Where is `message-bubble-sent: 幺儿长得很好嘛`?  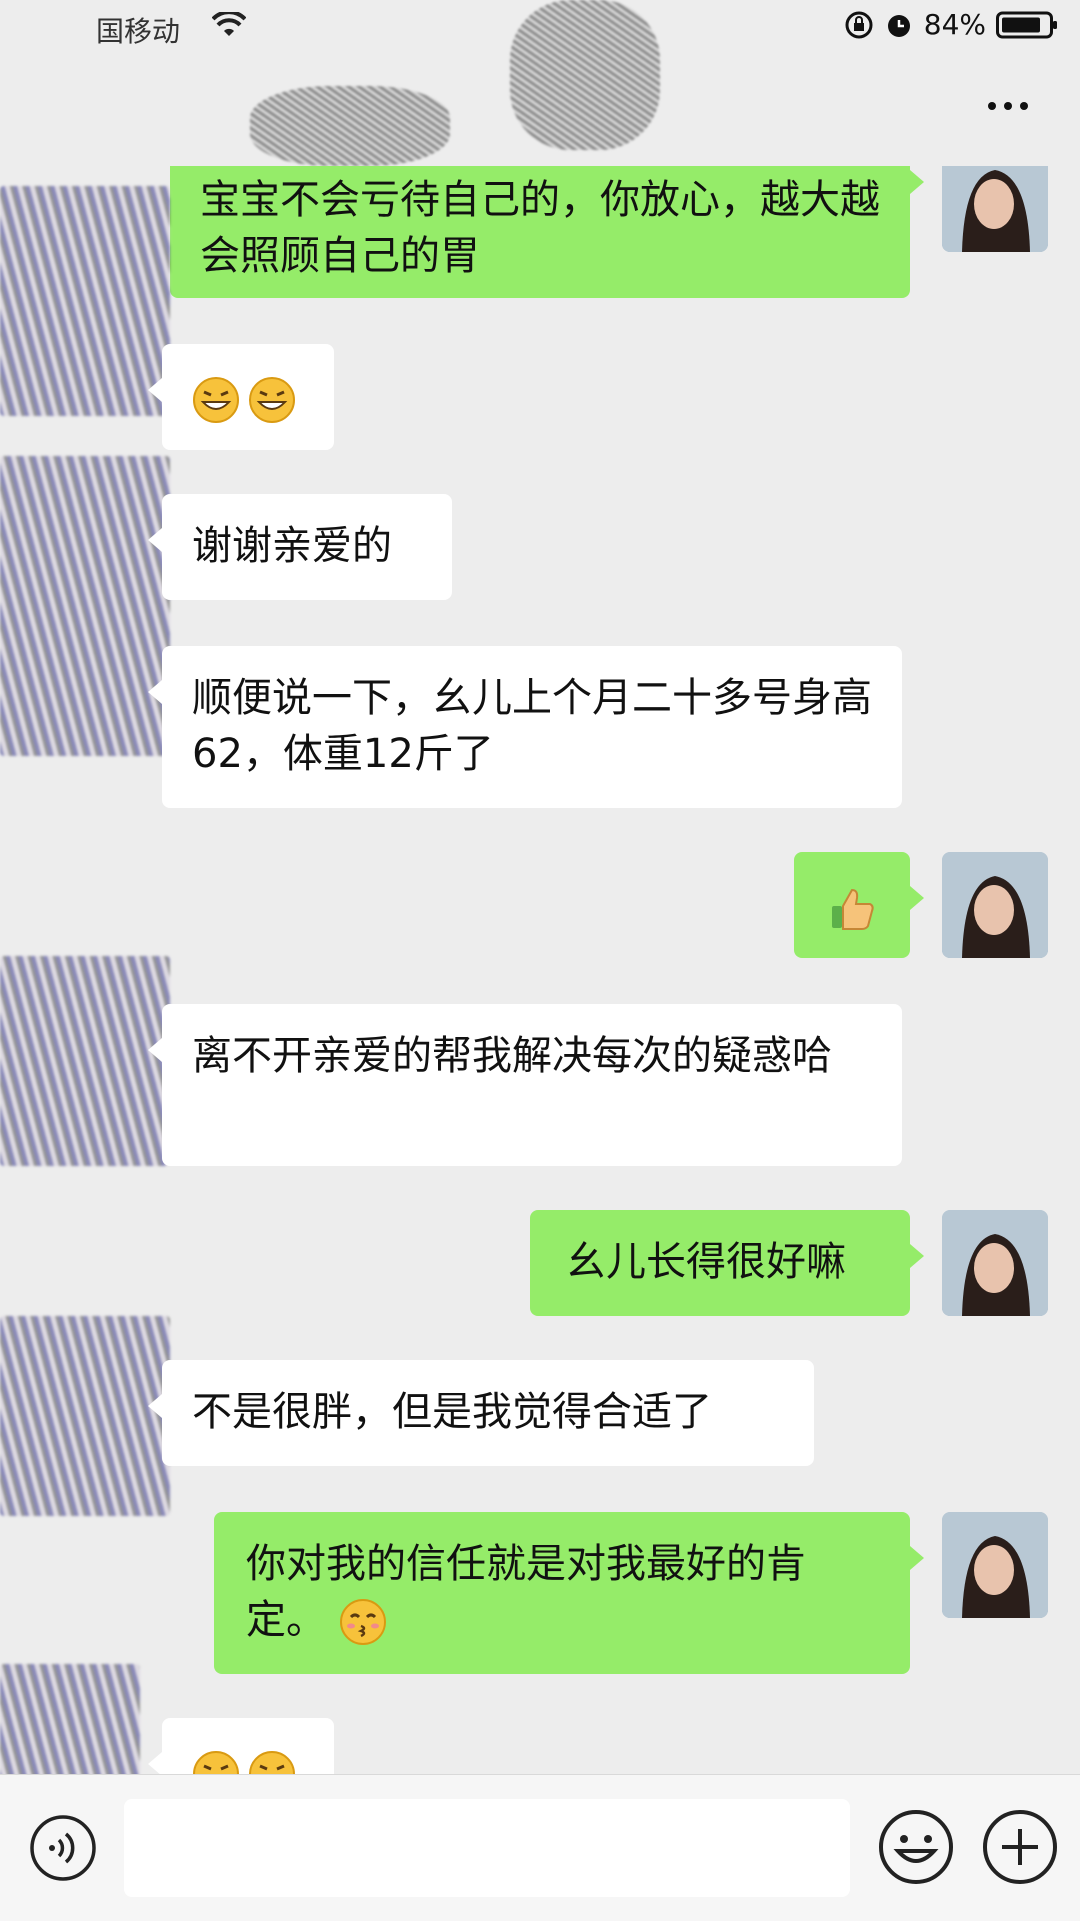 message-bubble-sent: 幺儿长得很好嘛 is located at coordinates (727, 1263).